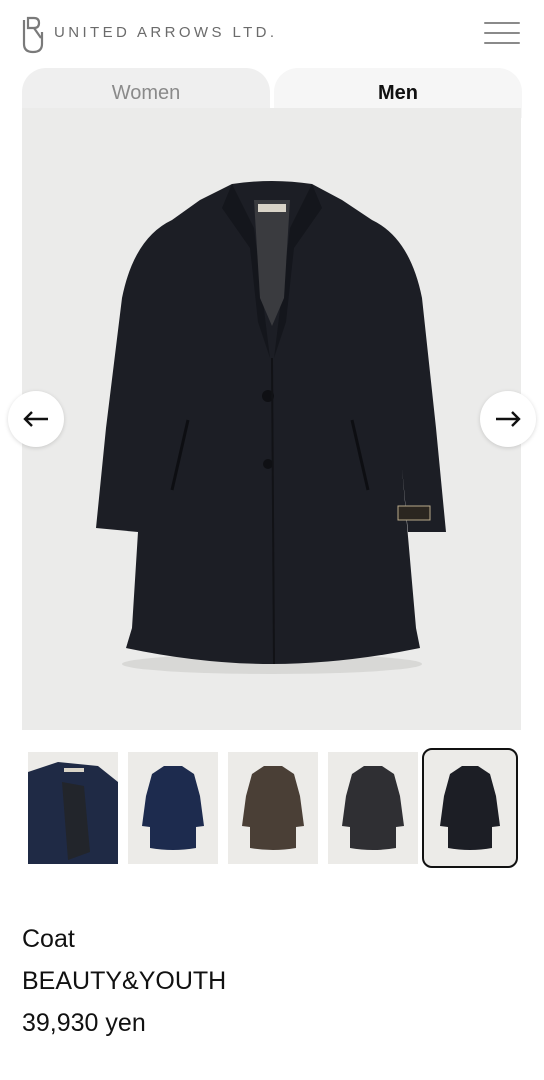 The height and width of the screenshot is (1080, 544). What do you see at coordinates (84, 1023) in the screenshot?
I see `product-price: 39,930 yen` at bounding box center [84, 1023].